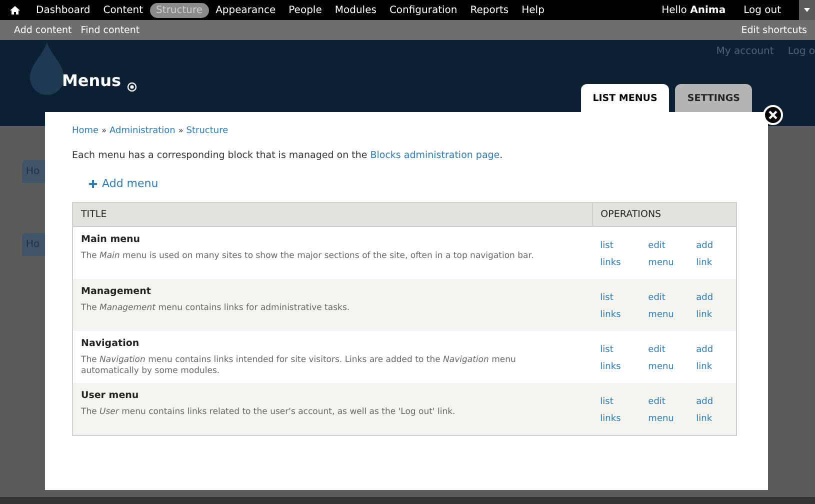 This screenshot has width=815, height=504. Describe the element at coordinates (435, 155) in the screenshot. I see `blocks-admin-link: Blocks administration page` at that location.